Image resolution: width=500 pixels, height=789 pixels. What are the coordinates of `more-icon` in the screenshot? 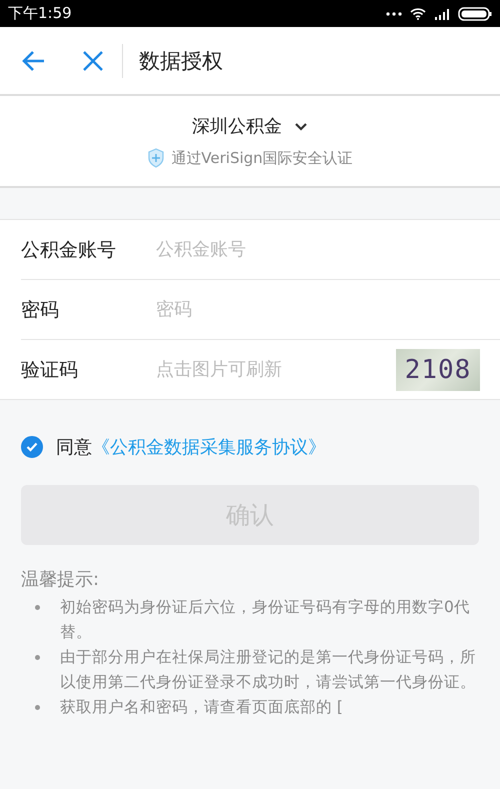 It's located at (394, 14).